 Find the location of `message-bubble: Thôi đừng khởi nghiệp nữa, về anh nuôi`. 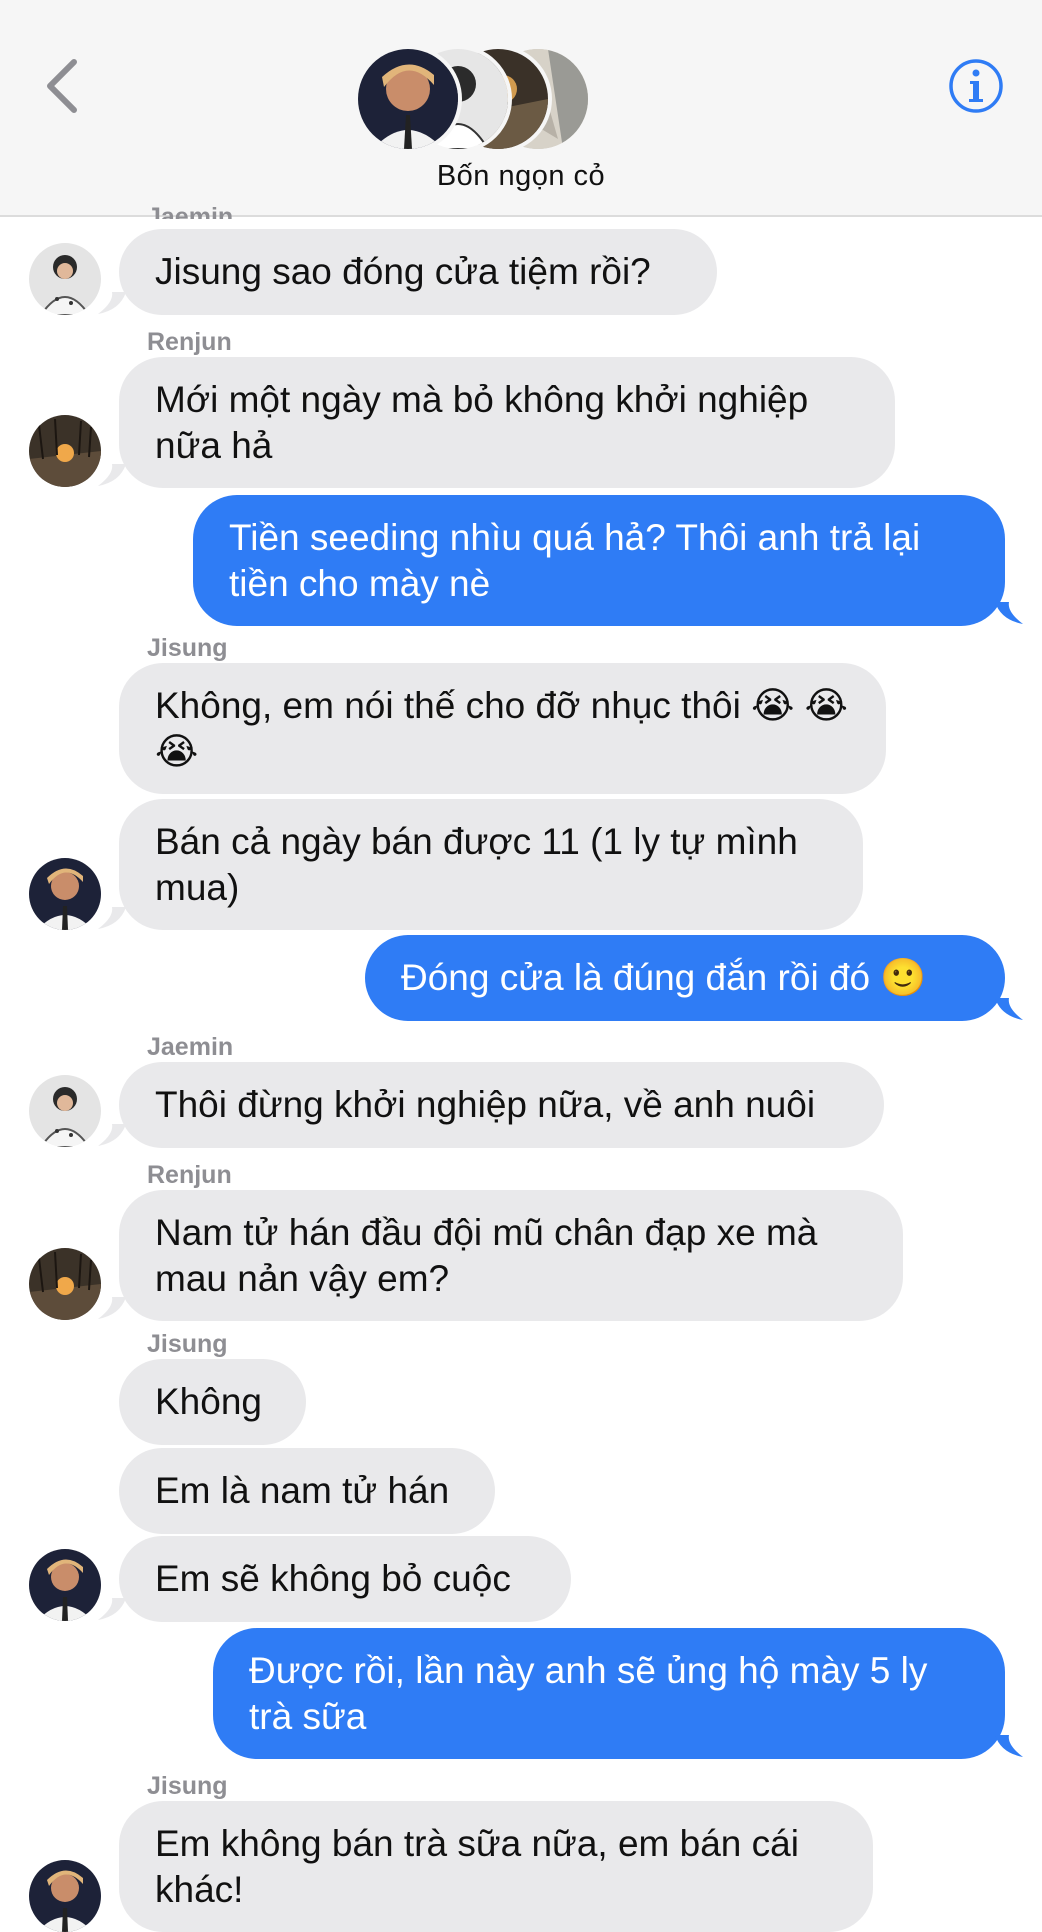

message-bubble: Thôi đừng khởi nghiệp nữa, về anh nuôi is located at coordinates (501, 1105).